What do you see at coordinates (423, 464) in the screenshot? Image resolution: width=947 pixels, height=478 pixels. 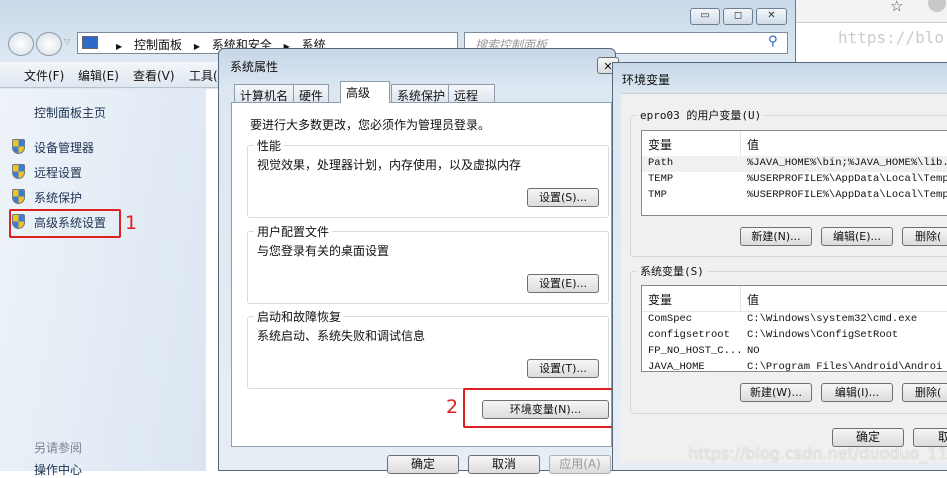 I see `ok-button: 确定` at bounding box center [423, 464].